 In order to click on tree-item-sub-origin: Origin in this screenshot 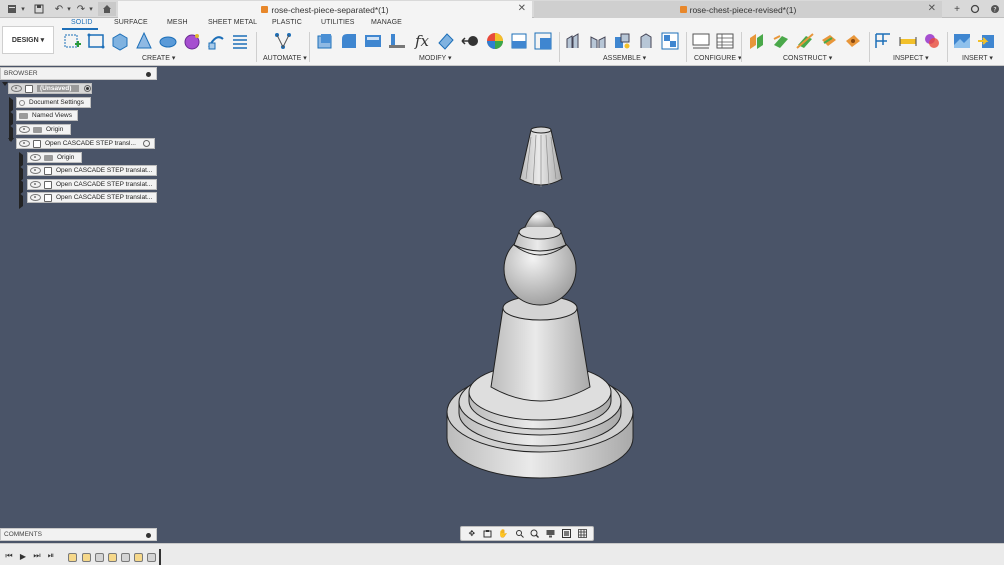, I will do `click(54, 157)`.